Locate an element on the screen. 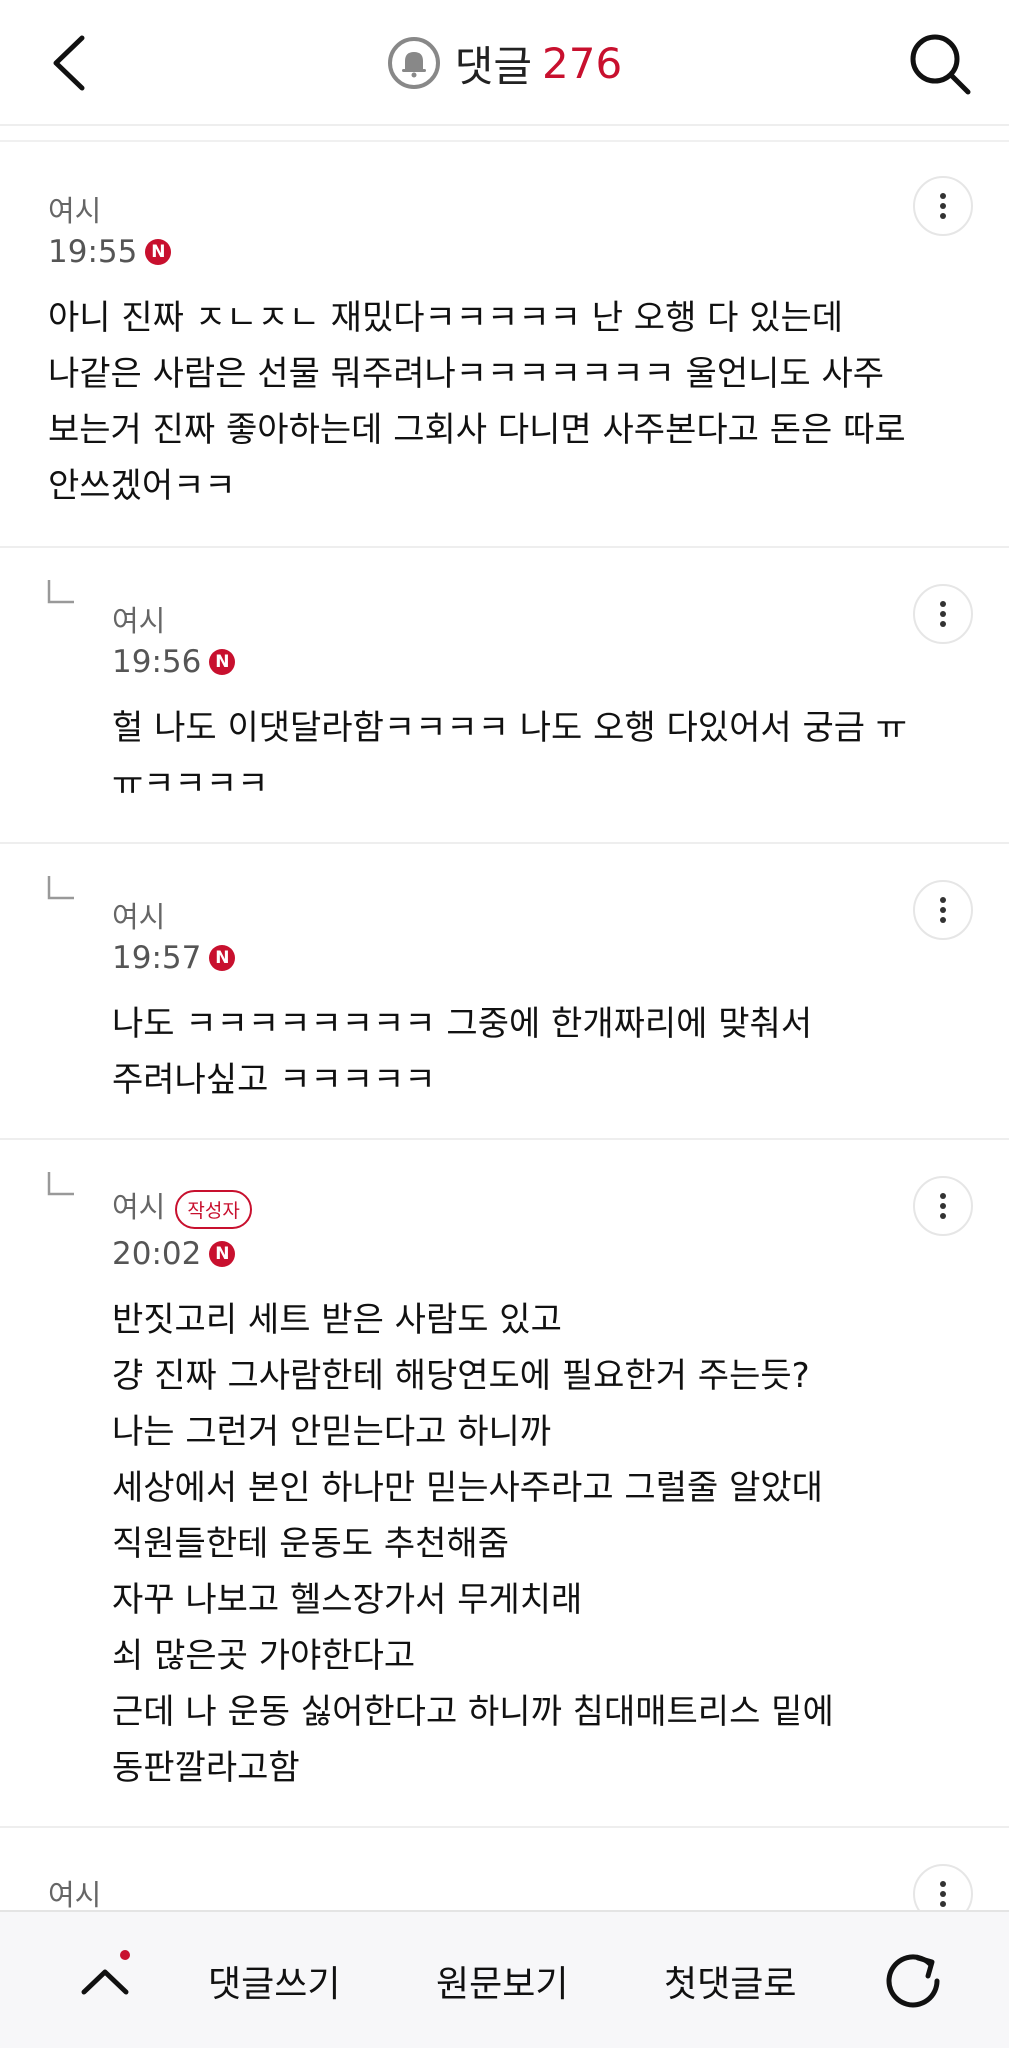  notification-dot is located at coordinates (125, 1955).